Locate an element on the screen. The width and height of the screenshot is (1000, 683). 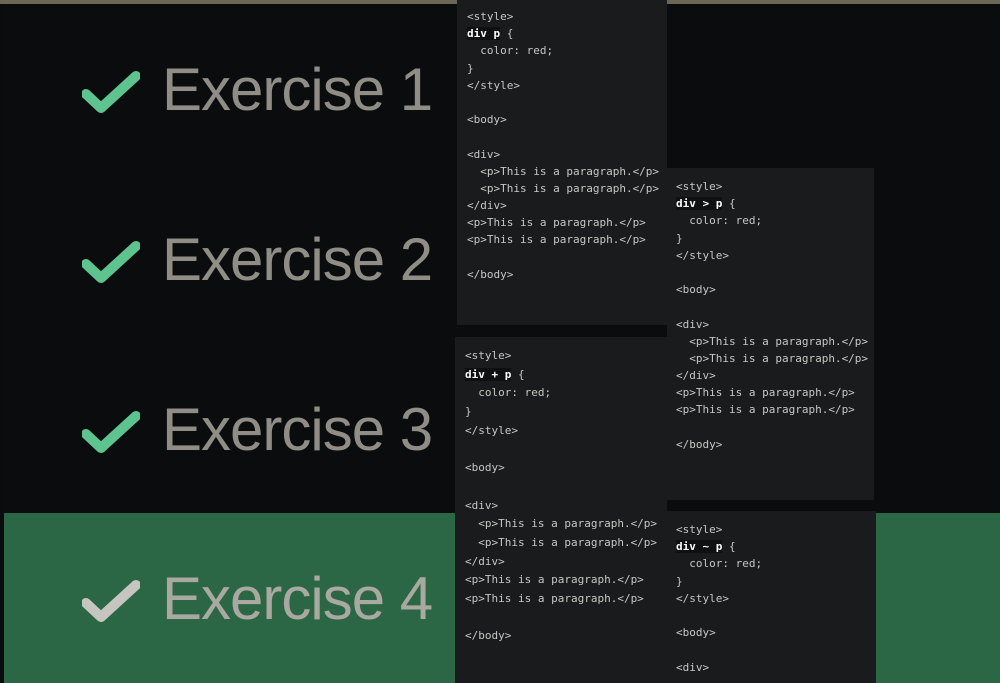
css-selector: div p is located at coordinates (484, 34).